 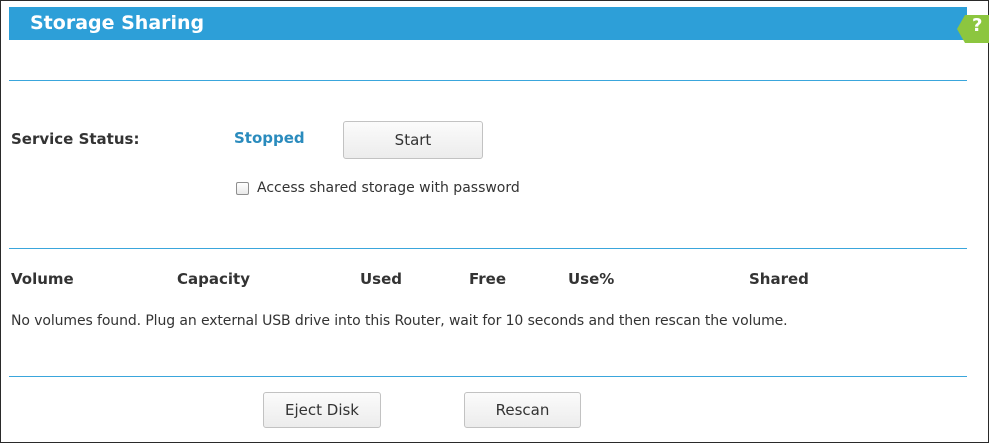 What do you see at coordinates (322, 410) in the screenshot?
I see `eject-disk-button: Eject Disk` at bounding box center [322, 410].